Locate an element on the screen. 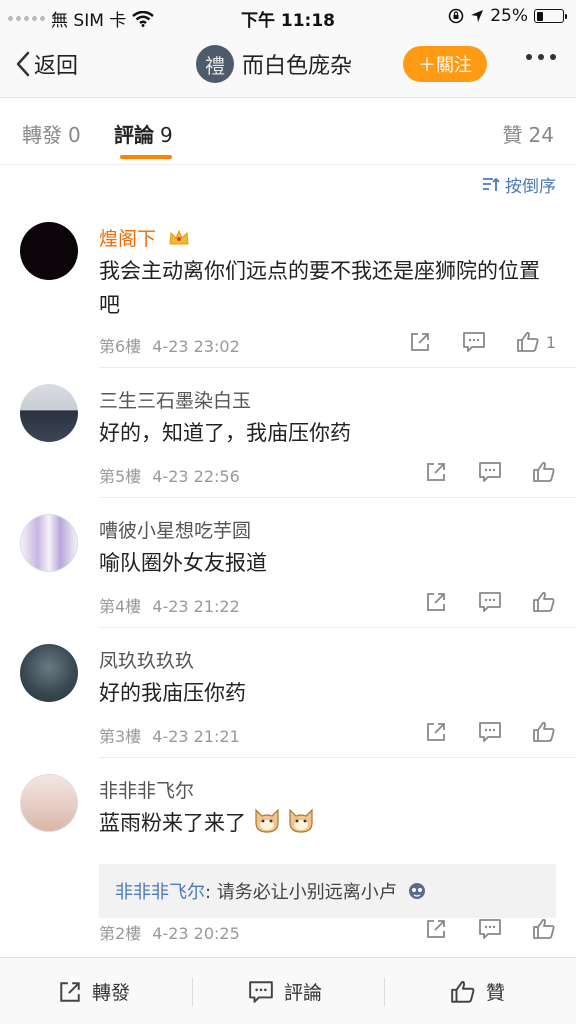 This screenshot has width=576, height=1024. comment-item: 嘈彼小星想吃芋圆 喻队圈外女友报道 第4樓 4-23 21:22 is located at coordinates (288, 571).